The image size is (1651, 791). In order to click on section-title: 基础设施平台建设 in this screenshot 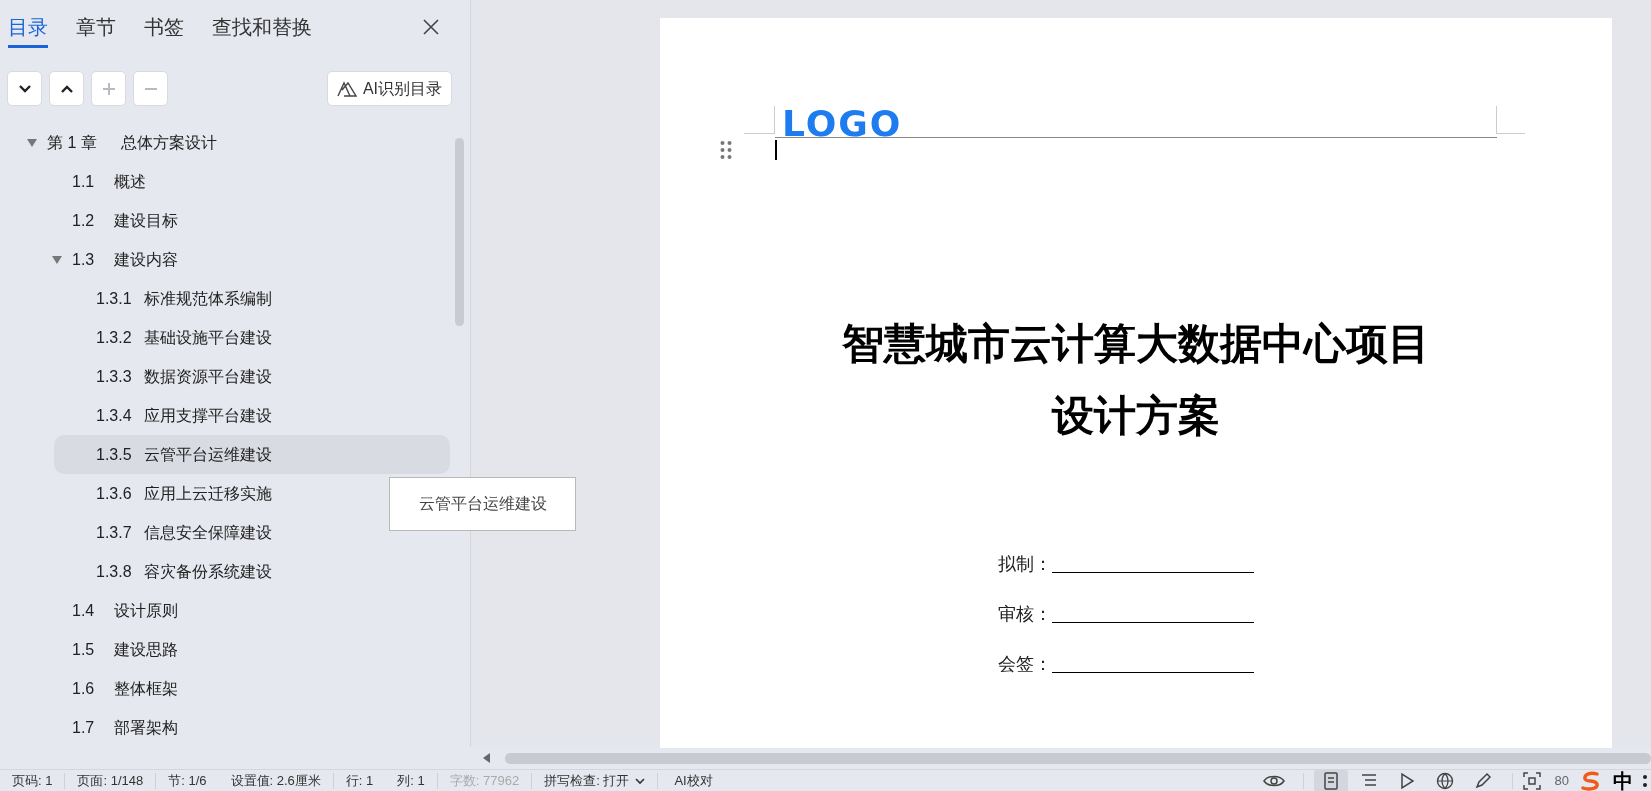, I will do `click(208, 337)`.